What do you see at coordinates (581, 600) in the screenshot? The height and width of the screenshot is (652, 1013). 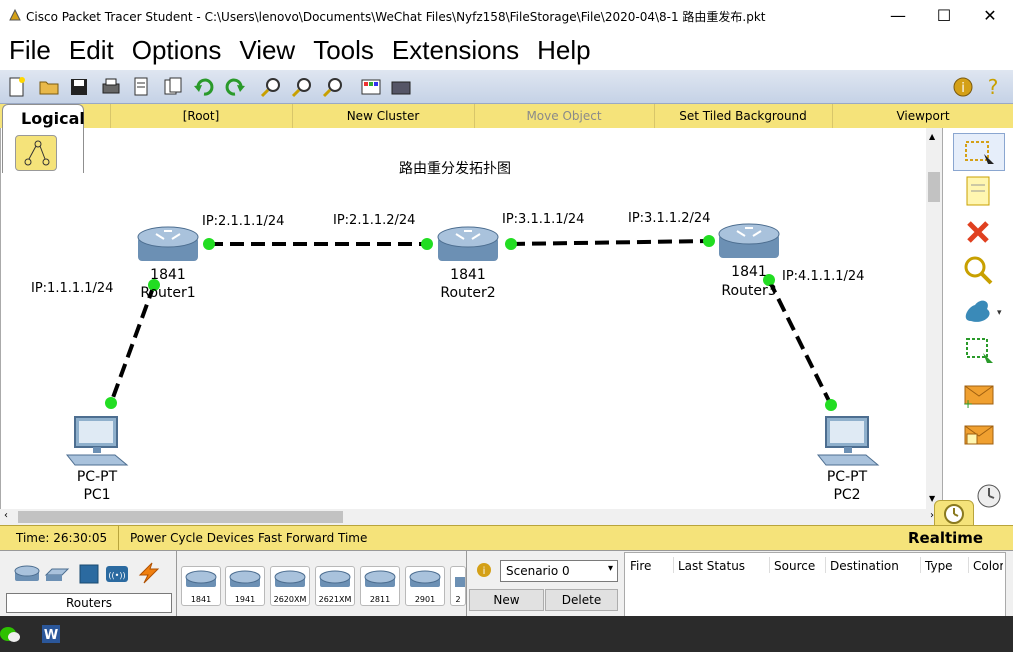 I see `delete-scenario-button: Delete` at bounding box center [581, 600].